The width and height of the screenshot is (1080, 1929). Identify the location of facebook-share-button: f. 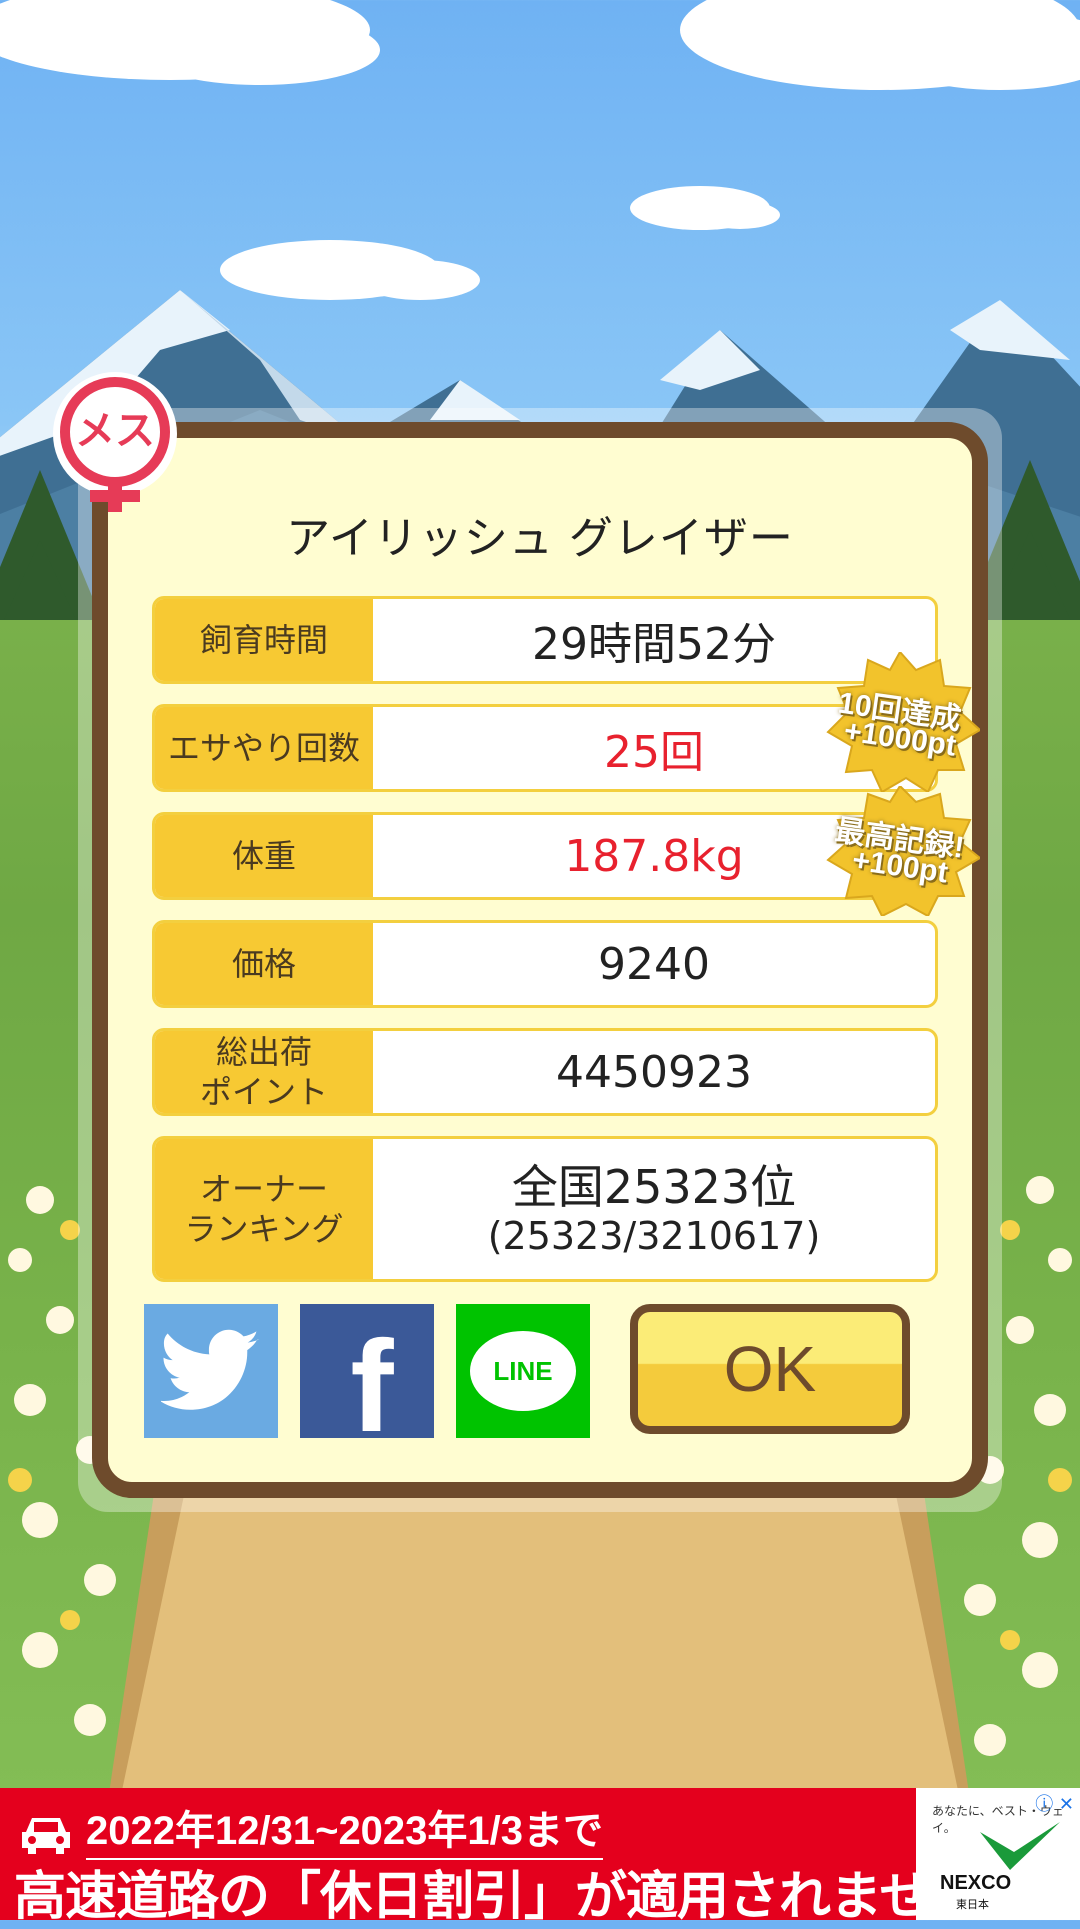
(367, 1378).